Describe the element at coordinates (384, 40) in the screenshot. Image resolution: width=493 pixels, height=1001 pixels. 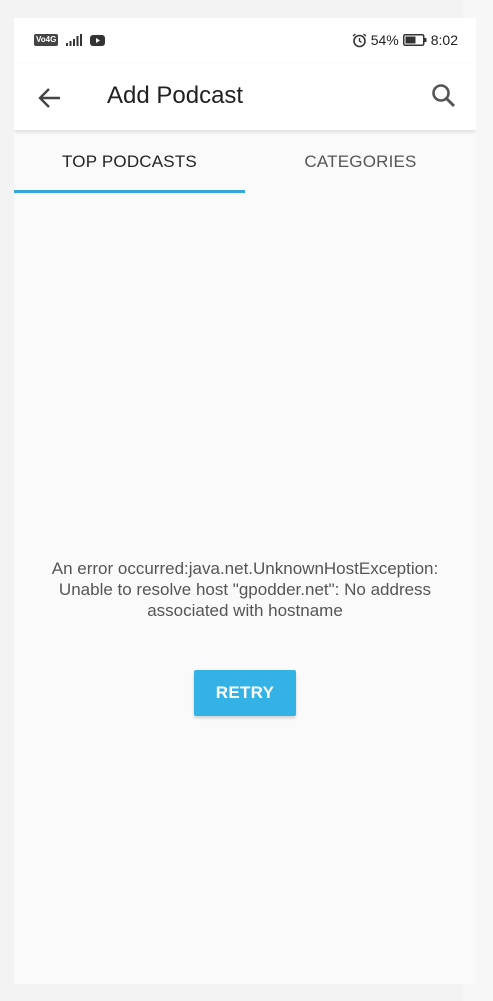
I see `battery-percent: 54%` at that location.